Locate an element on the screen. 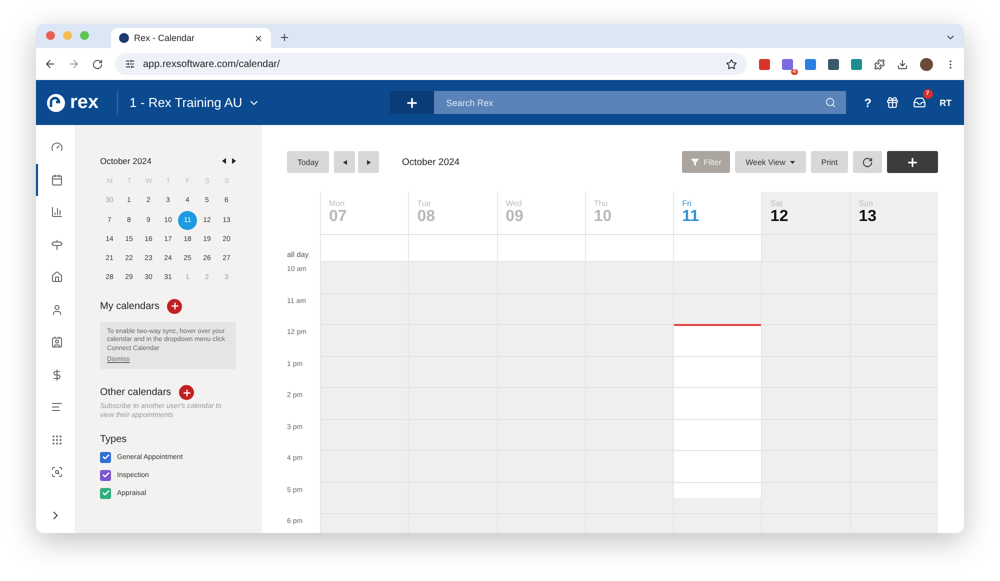 The height and width of the screenshot is (581, 1000). site-favicon-icon is located at coordinates (124, 38).